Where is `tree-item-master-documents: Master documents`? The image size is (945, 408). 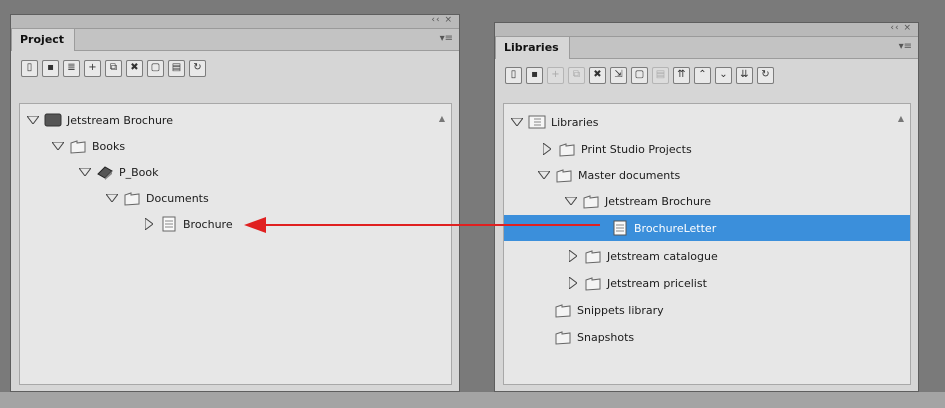 tree-item-master-documents: Master documents is located at coordinates (608, 175).